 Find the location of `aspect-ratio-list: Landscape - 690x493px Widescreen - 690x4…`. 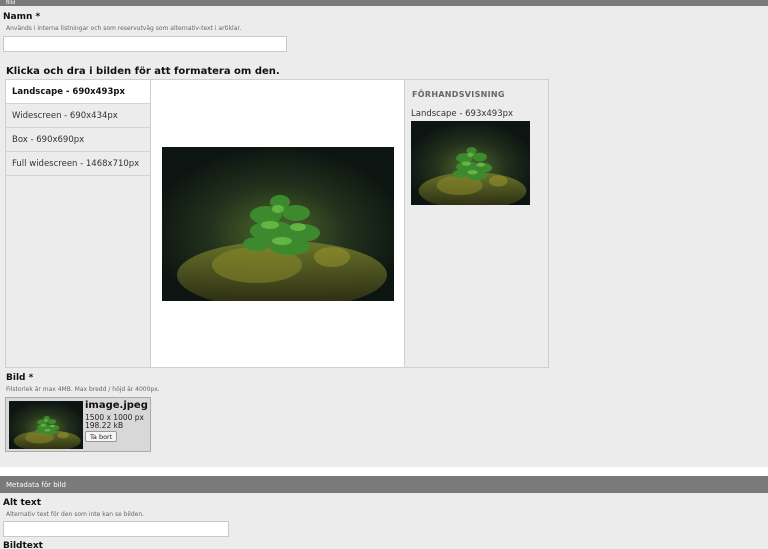

aspect-ratio-list: Landscape - 690x493px Widescreen - 690x4… is located at coordinates (78, 223).